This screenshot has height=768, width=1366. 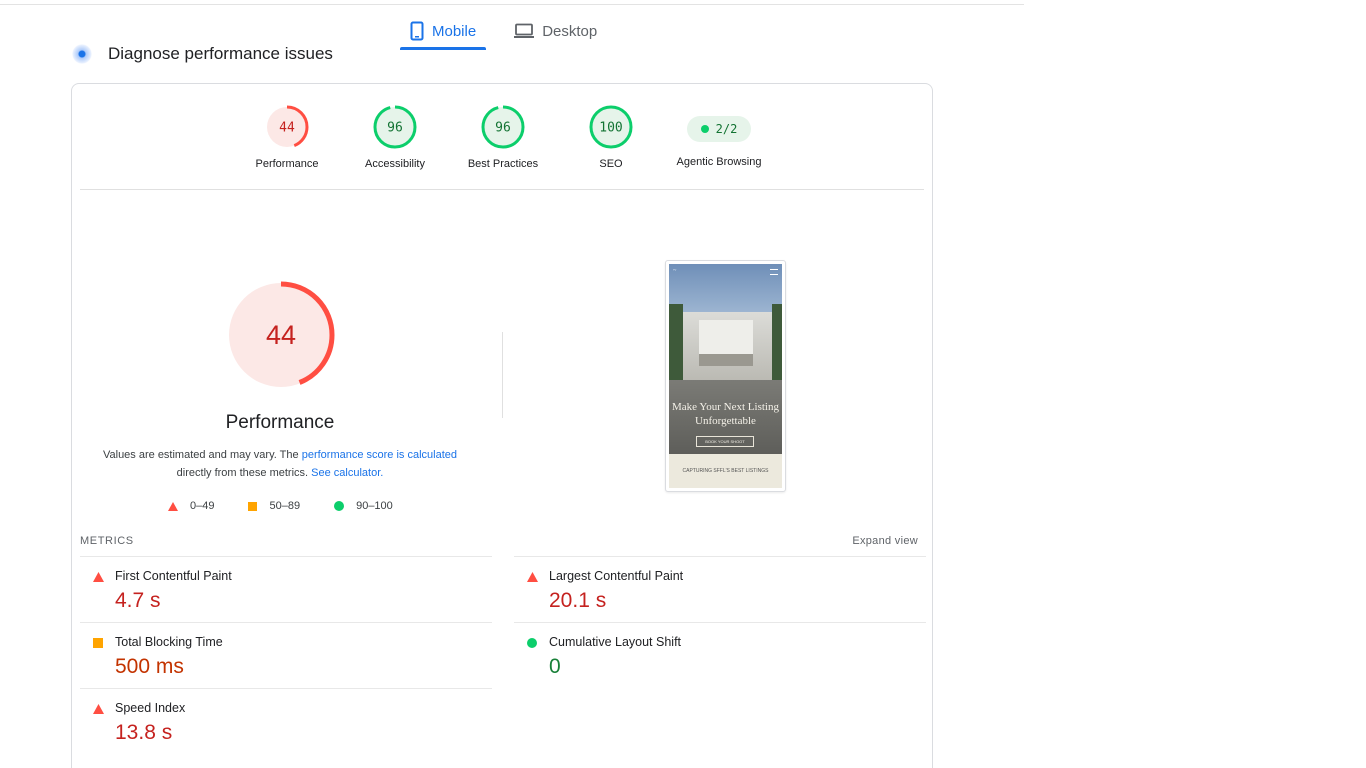 I want to click on note-text: Values are estimated and may vary. The, so click(x=202, y=455).